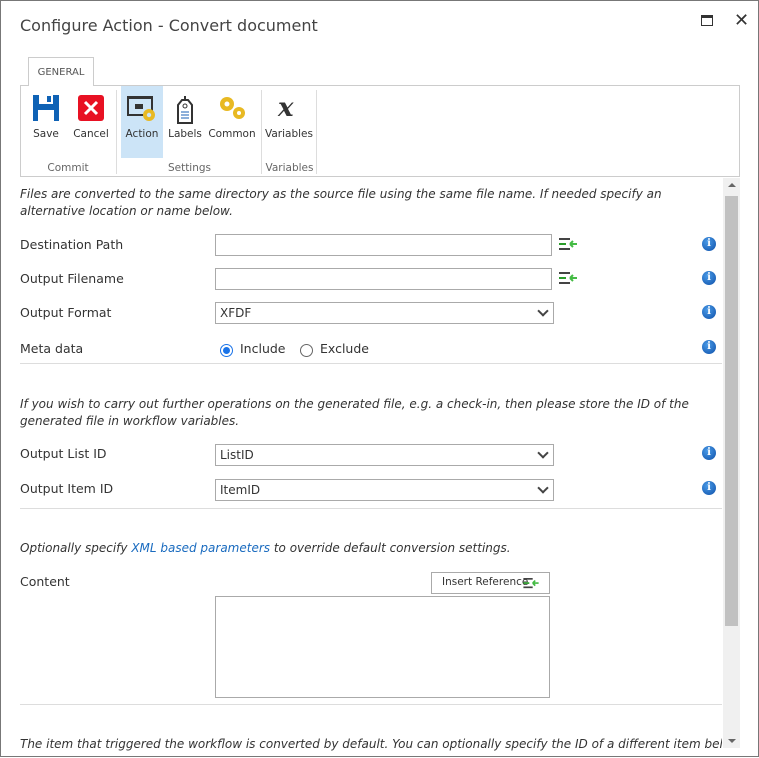  Describe the element at coordinates (72, 244) in the screenshot. I see `destination-path-label: Destination Path` at that location.